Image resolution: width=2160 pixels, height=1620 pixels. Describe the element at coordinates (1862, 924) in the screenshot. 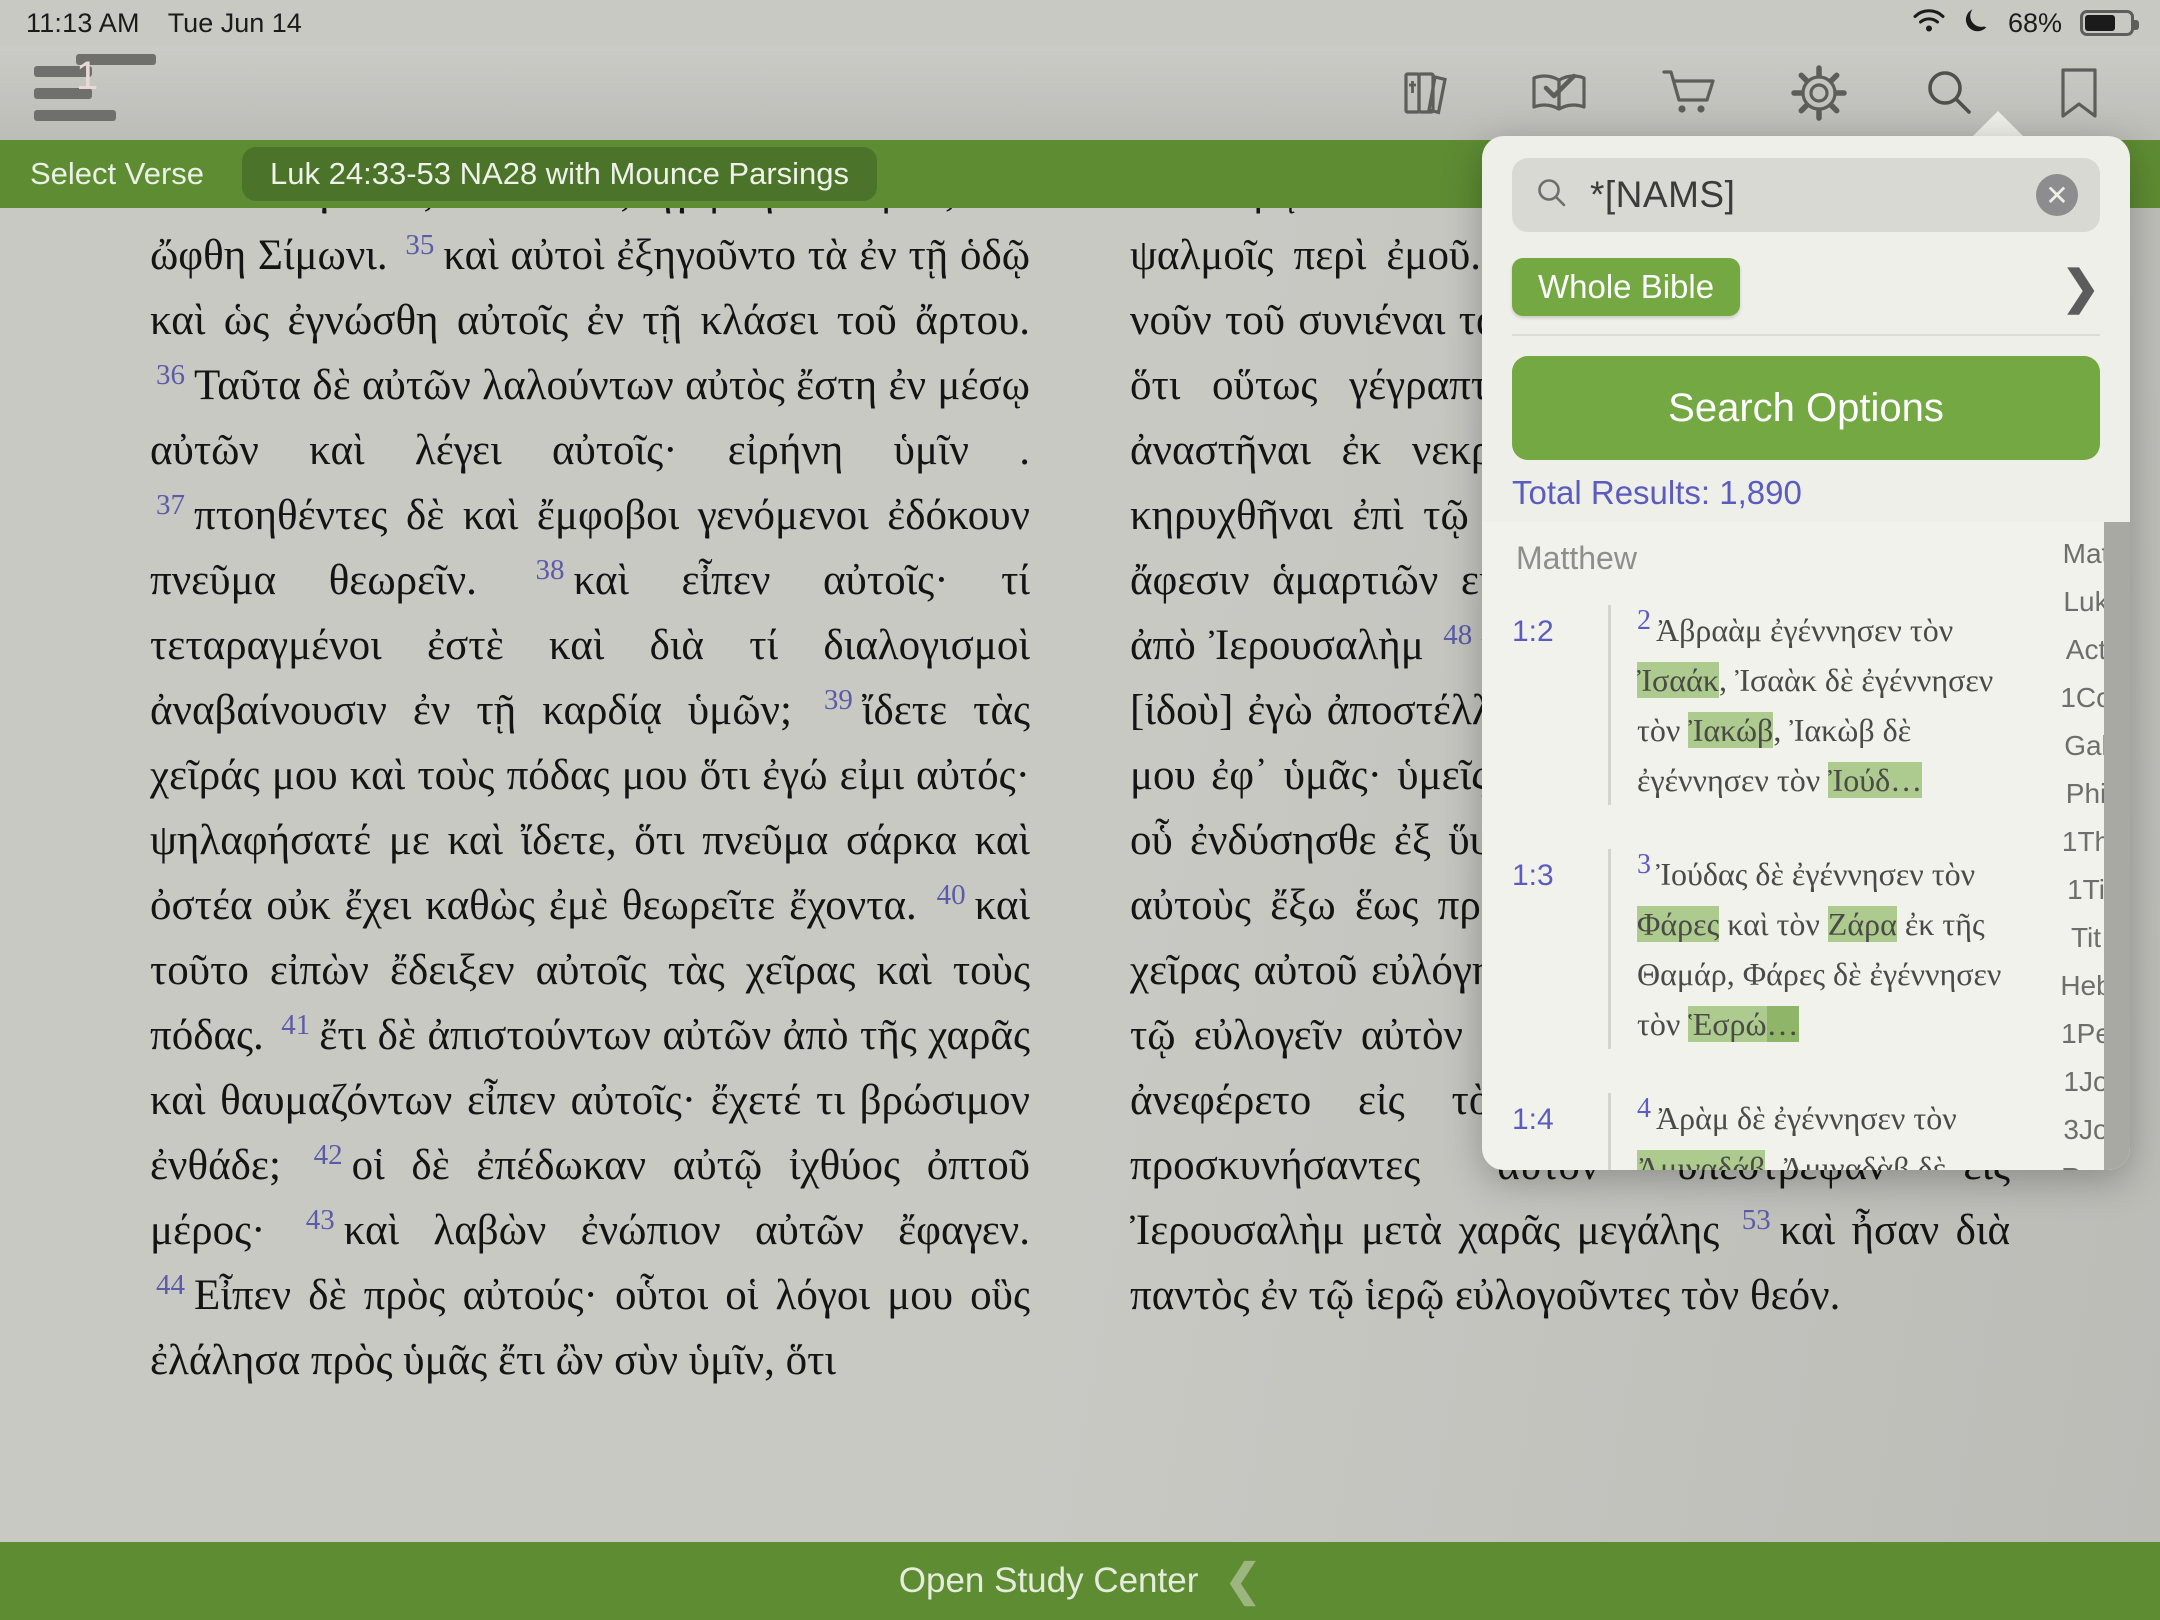

I see `result-highlight: Ζάρα` at that location.